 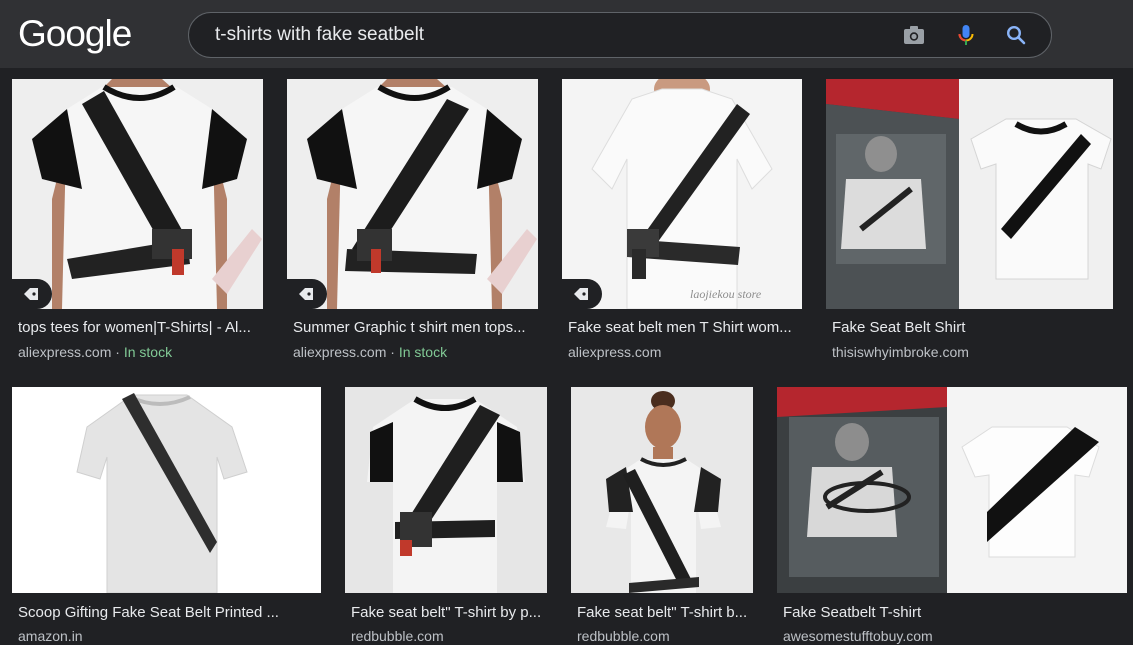 I want to click on source-domain: awesomestufftobuy.com, so click(x=858, y=636).